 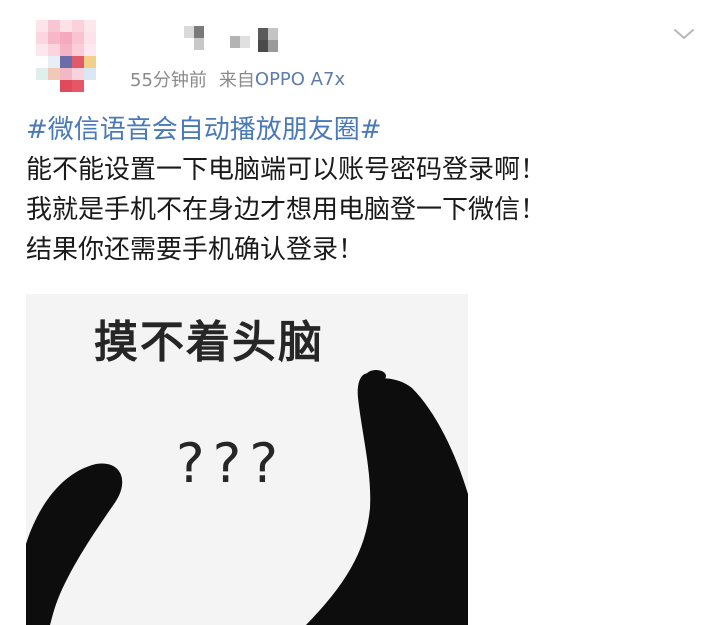 I want to click on meme-question-marks: ???, so click(x=231, y=463).